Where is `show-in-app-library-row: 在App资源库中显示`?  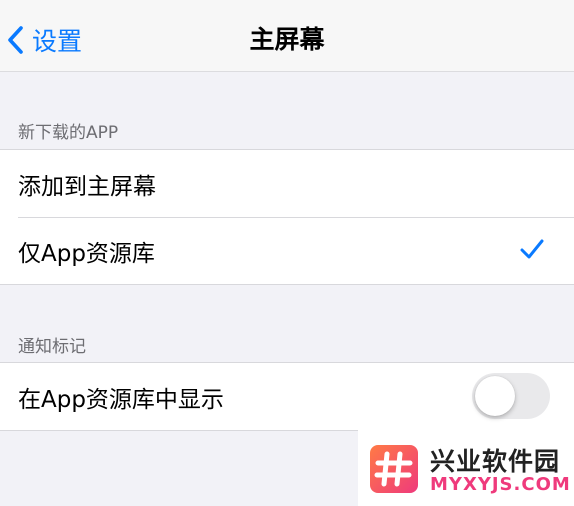
show-in-app-library-row: 在App资源库中显示 is located at coordinates (287, 396).